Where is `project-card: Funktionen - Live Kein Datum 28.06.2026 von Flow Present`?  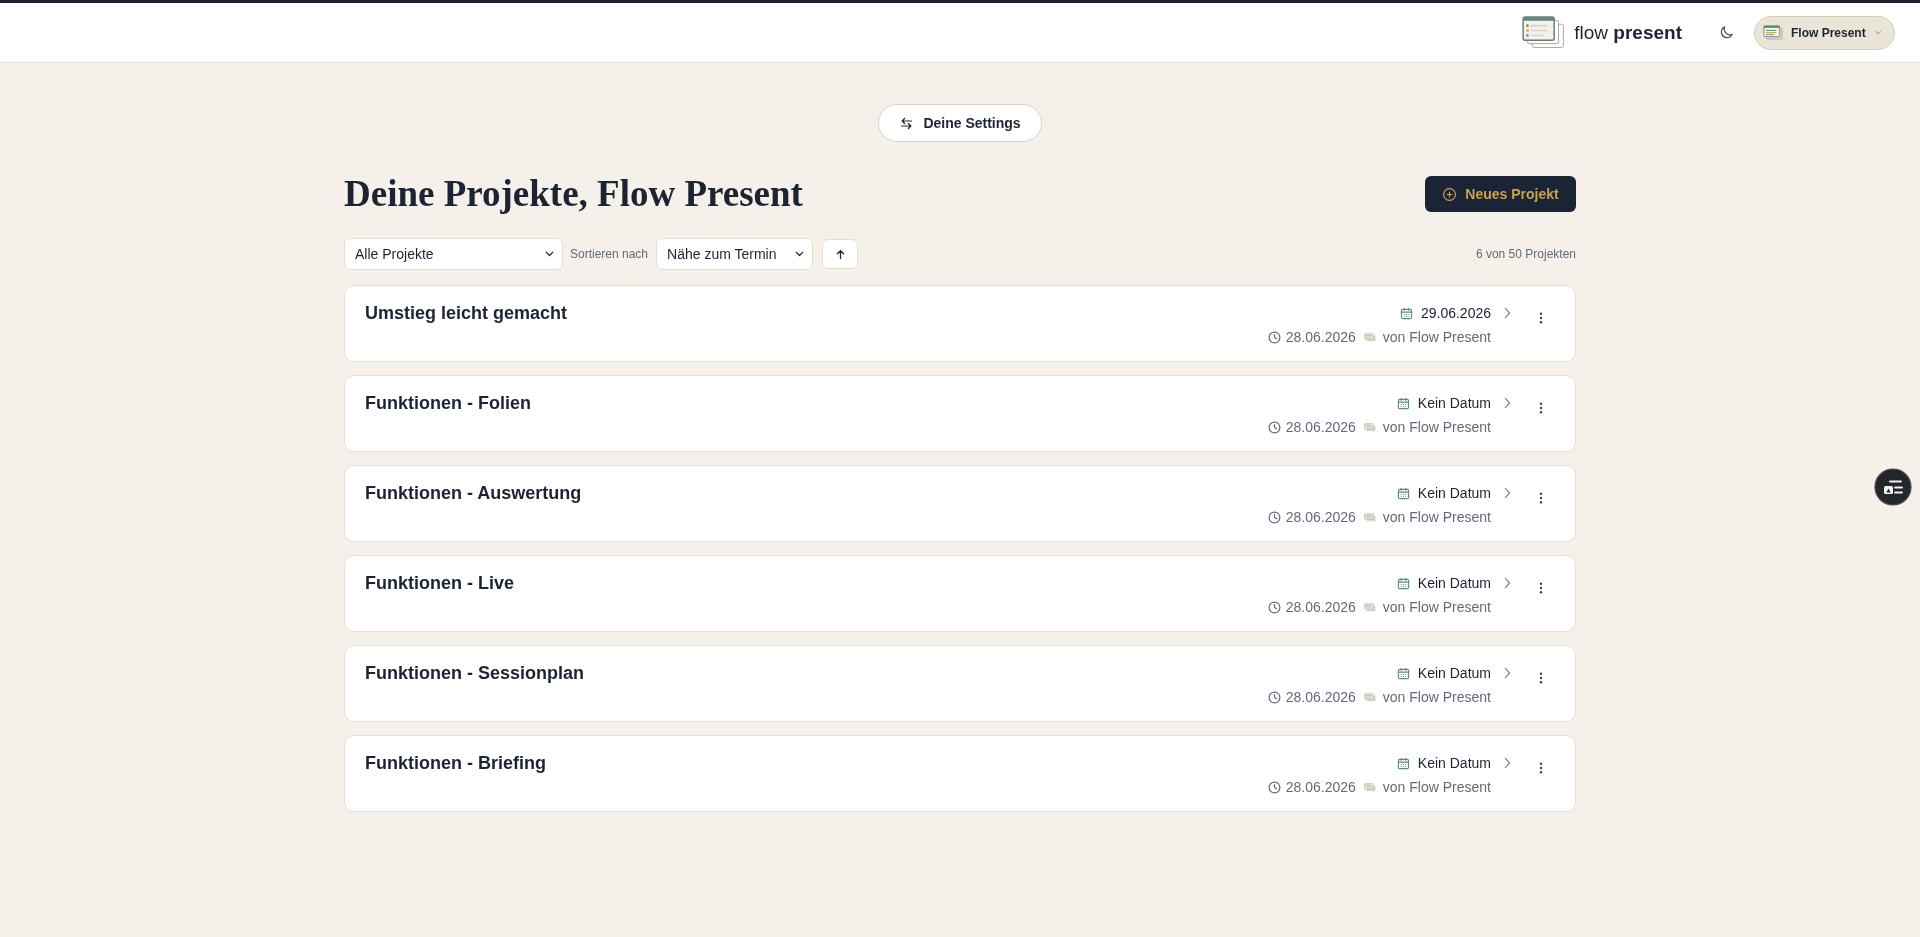
project-card: Funktionen - Live Kein Datum 28.06.2026 von Flow Present is located at coordinates (960, 593).